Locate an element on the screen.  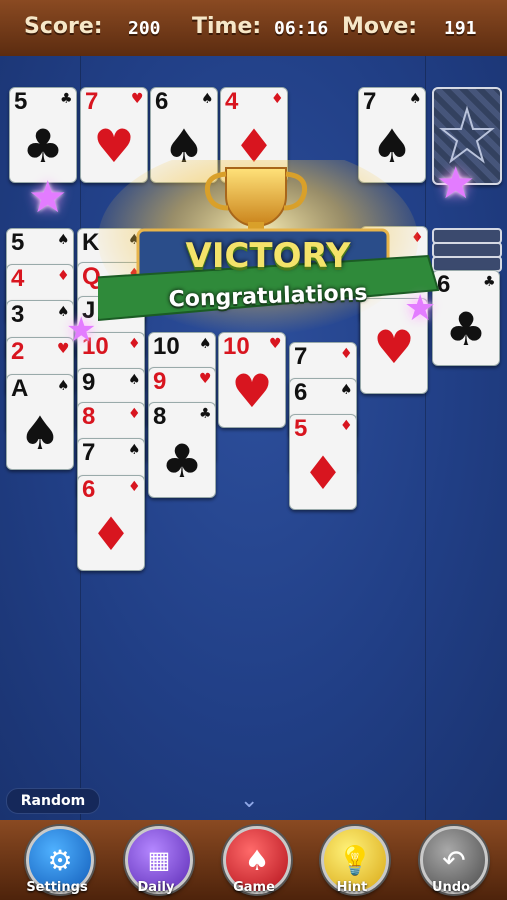
mode-badge: Random is located at coordinates (53, 801).